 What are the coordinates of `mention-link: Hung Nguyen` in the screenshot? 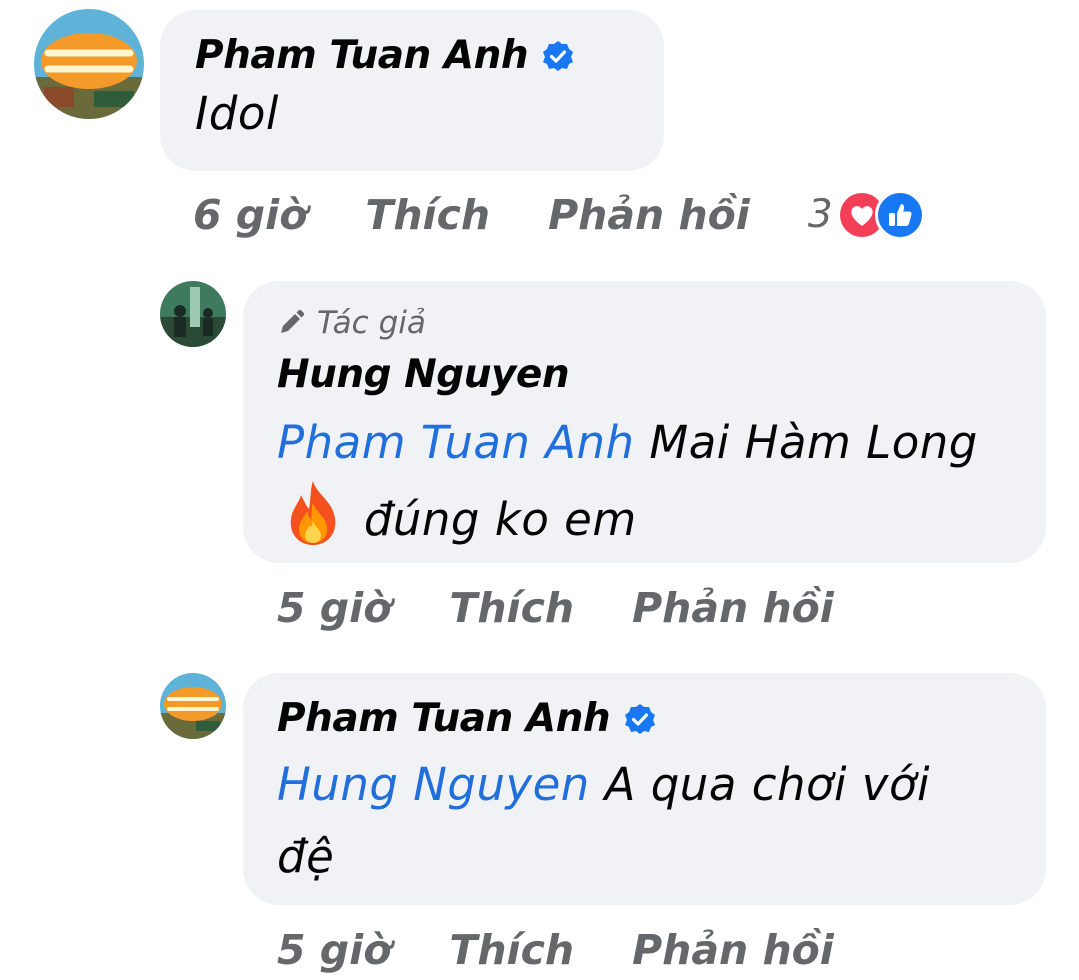 It's located at (433, 784).